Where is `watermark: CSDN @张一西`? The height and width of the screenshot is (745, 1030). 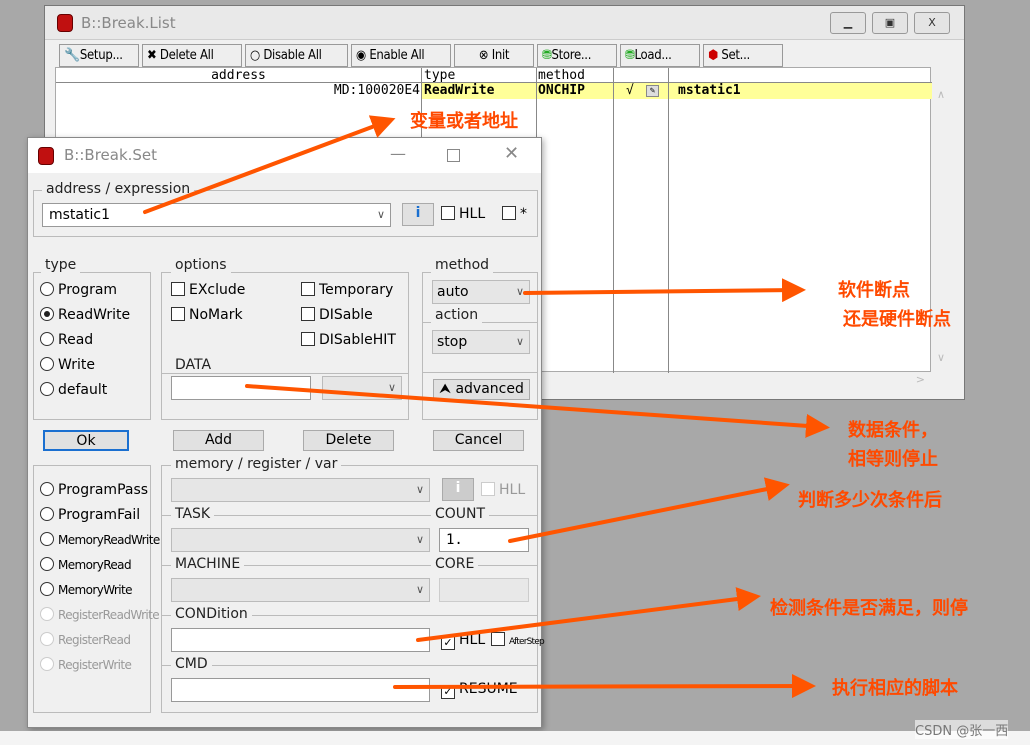
watermark: CSDN @张一西 is located at coordinates (962, 729).